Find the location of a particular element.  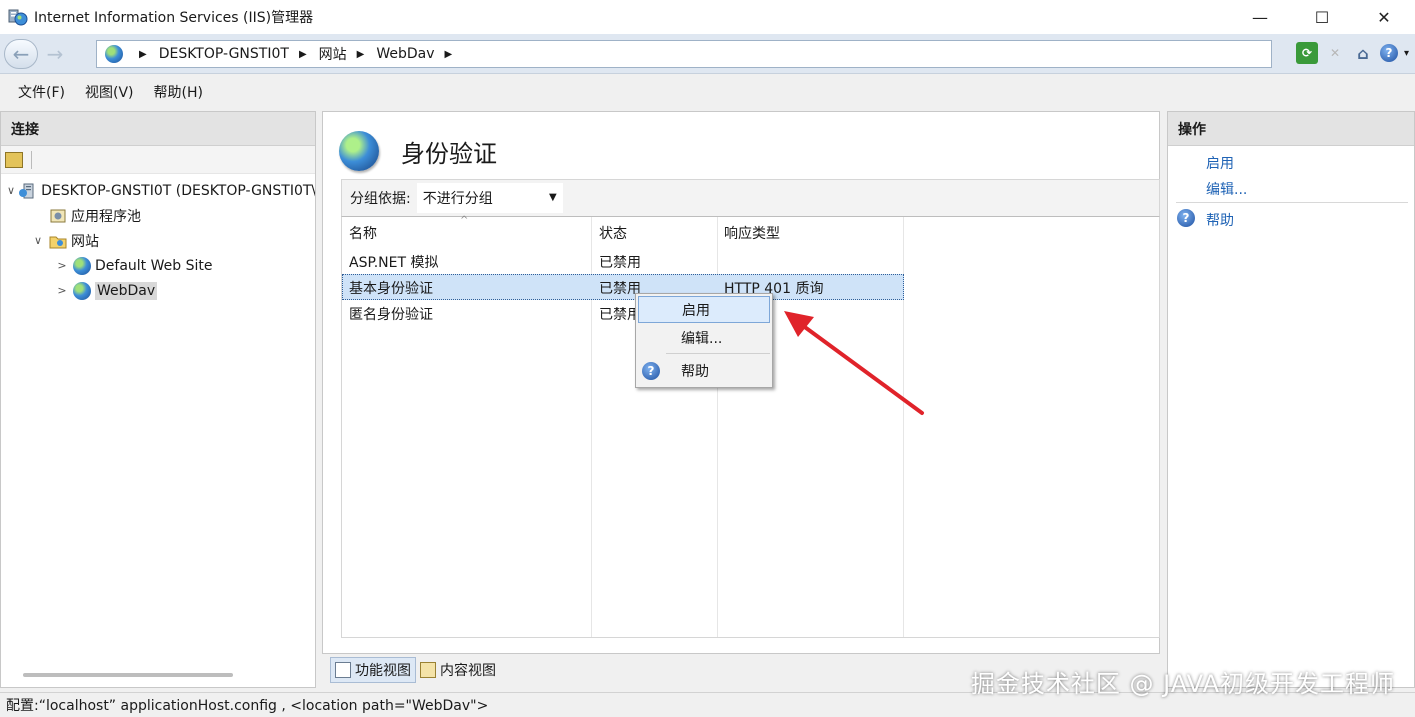

row-name: 匿名身份验证 is located at coordinates (391, 315).